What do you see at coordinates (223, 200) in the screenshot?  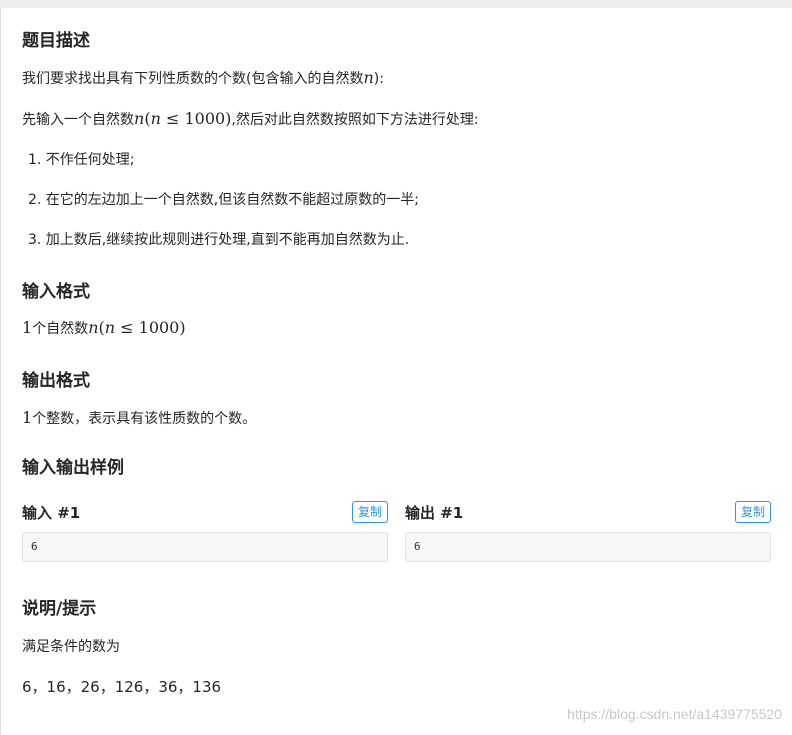 I see `rule-item-2: 2. 在它的左边加上一个自然数,但该自然数不能超过原数的一半;` at bounding box center [223, 200].